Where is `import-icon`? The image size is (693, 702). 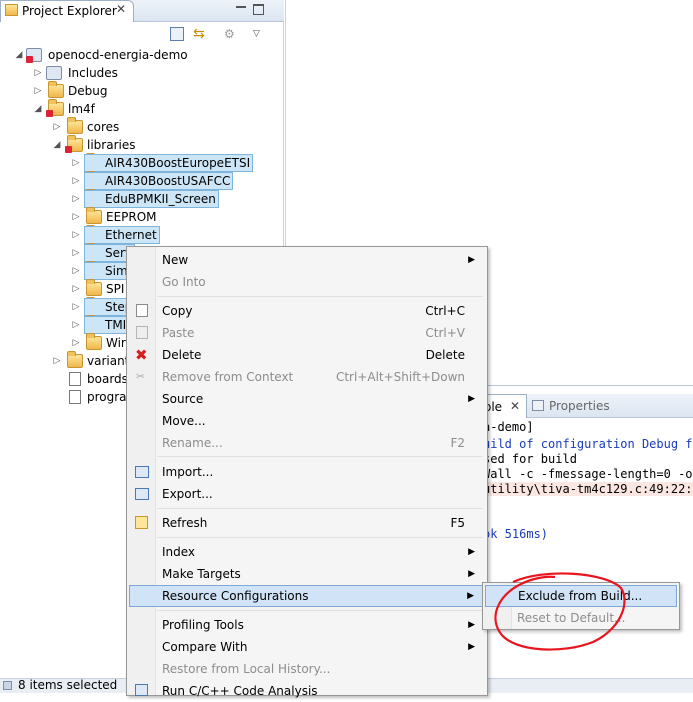 import-icon is located at coordinates (142, 472).